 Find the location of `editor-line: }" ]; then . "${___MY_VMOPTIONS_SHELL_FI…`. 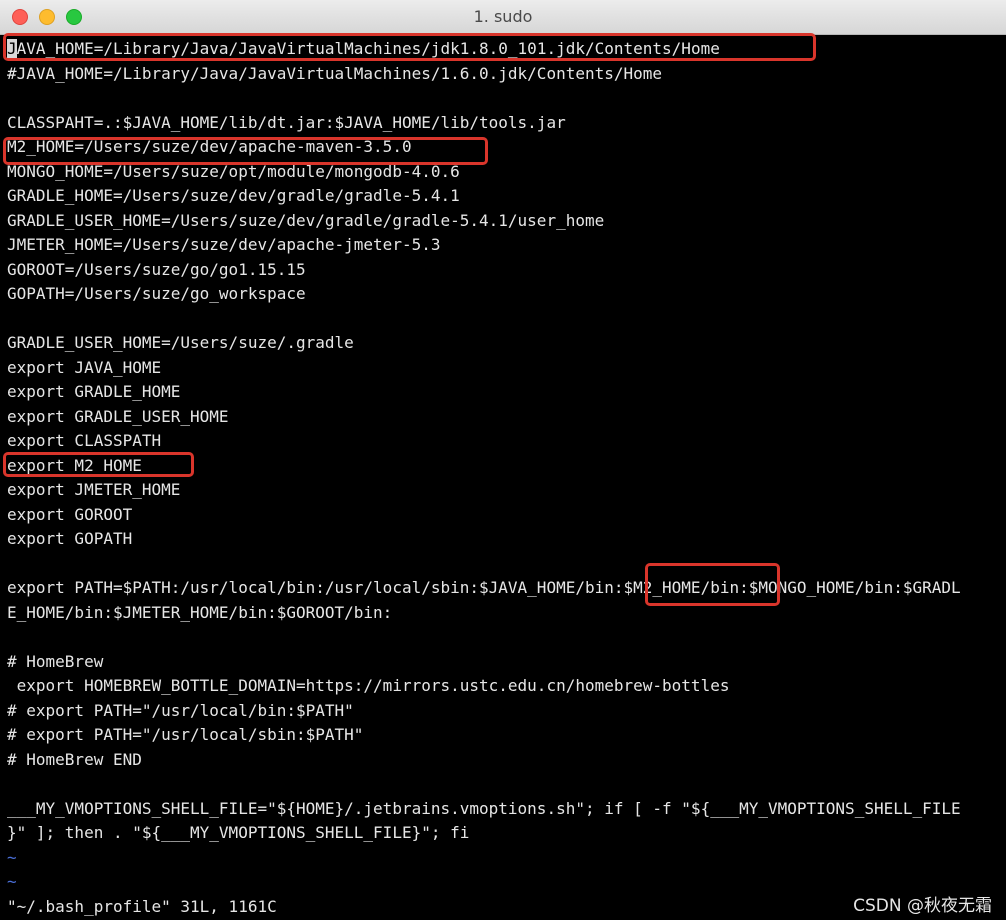

editor-line: }" ]; then . "${___MY_VMOPTIONS_SHELL_FI… is located at coordinates (238, 832).